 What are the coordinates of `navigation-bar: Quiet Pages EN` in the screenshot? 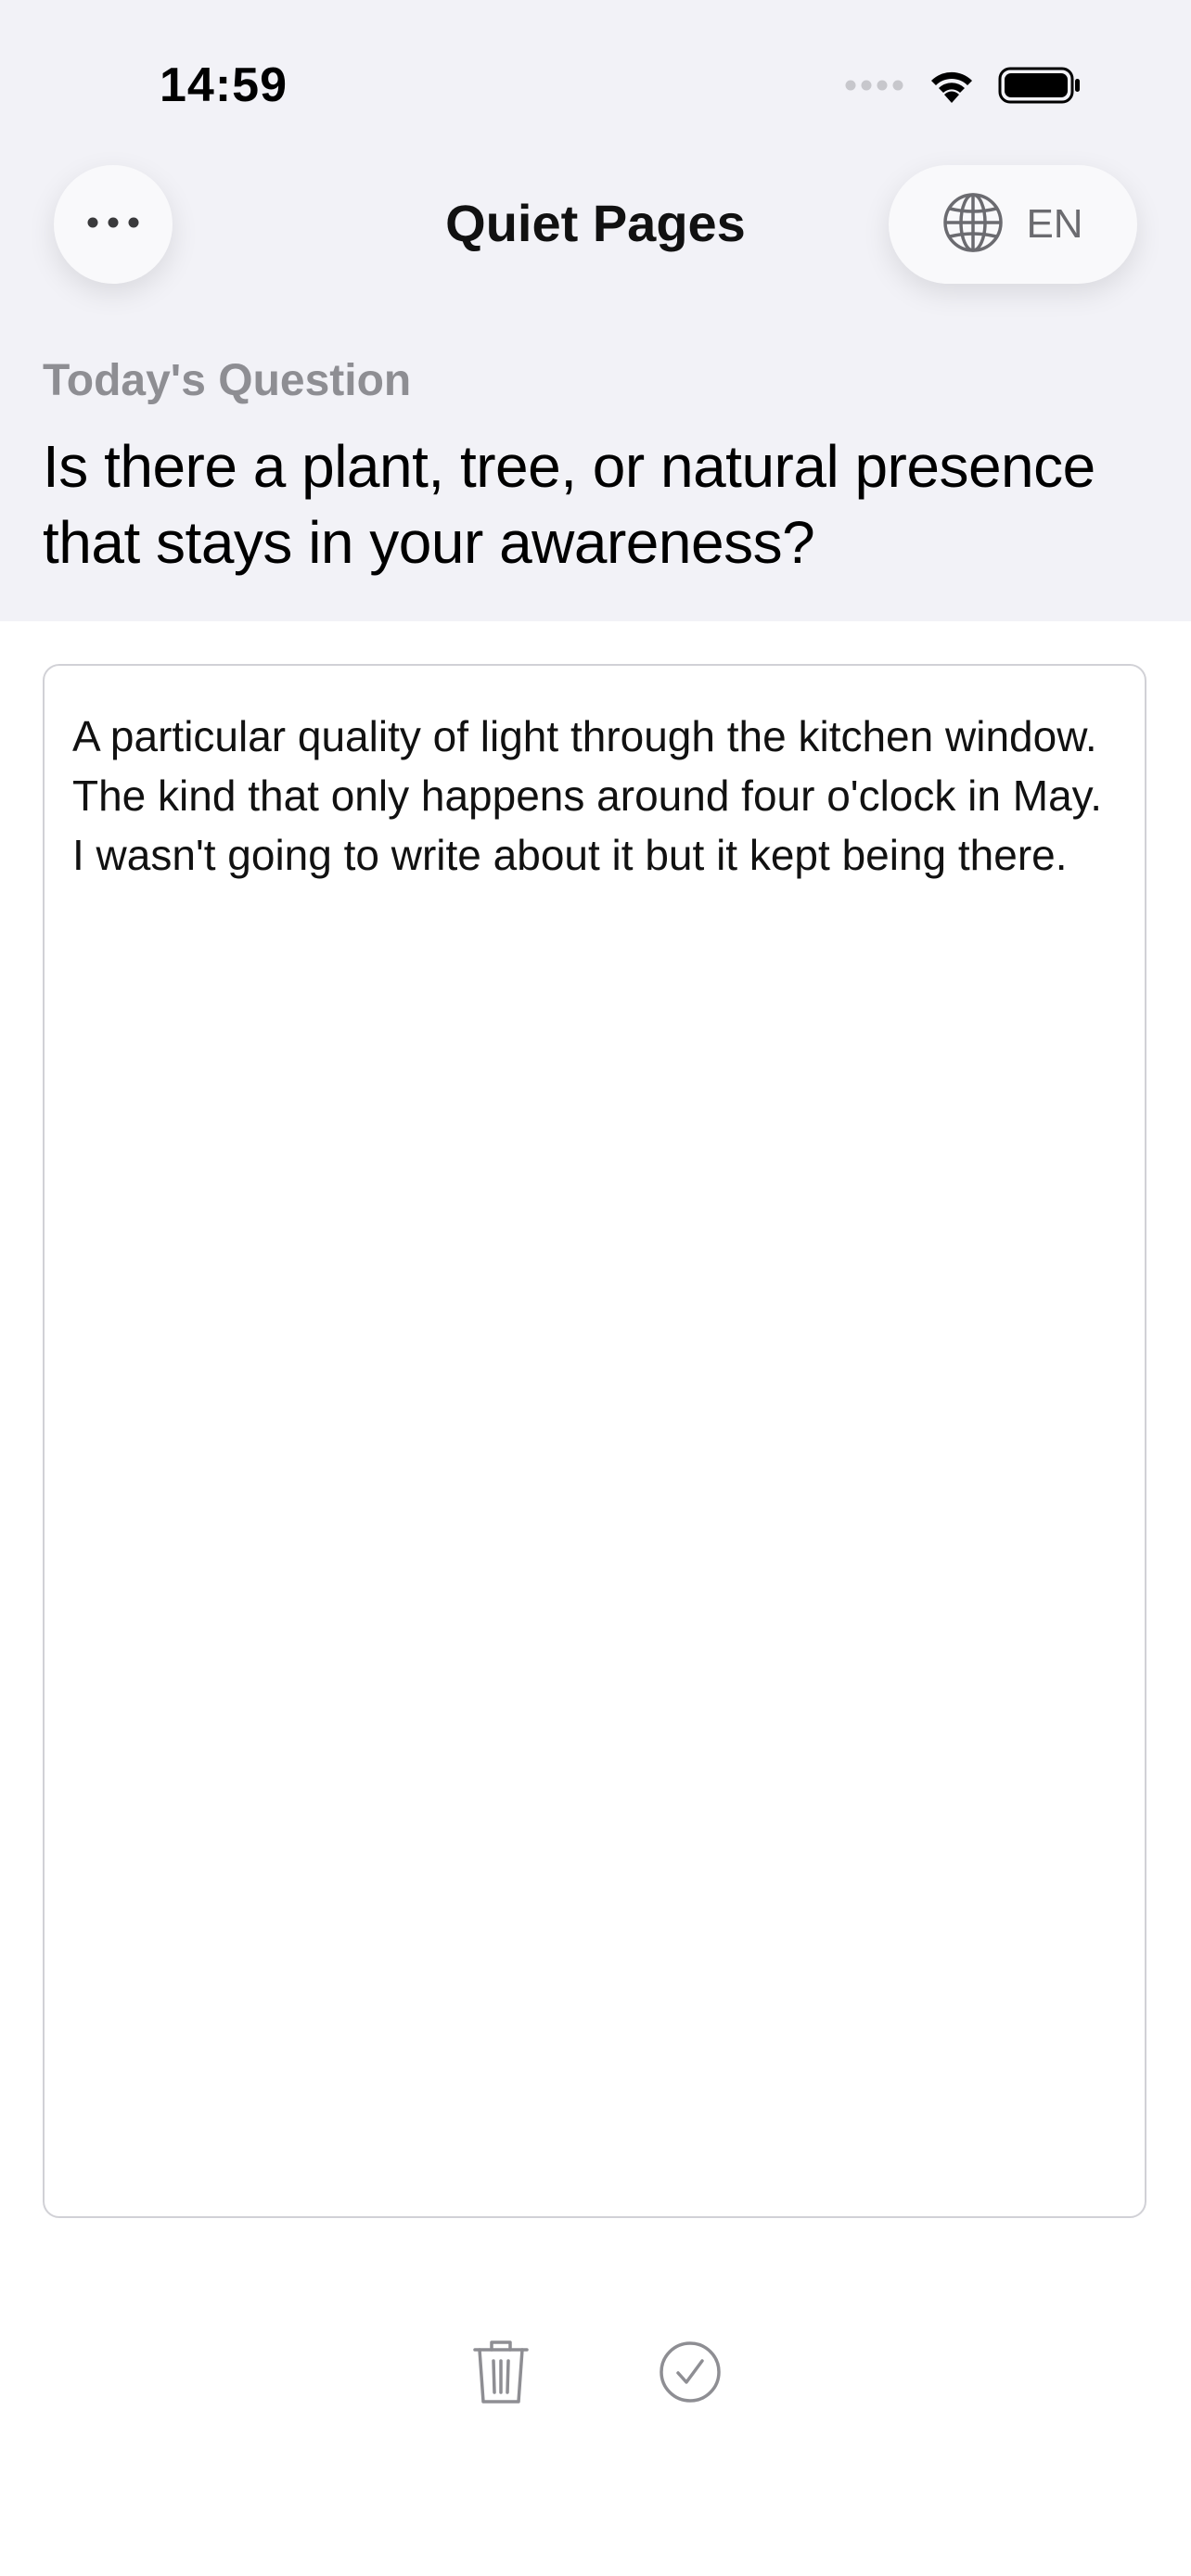 It's located at (595, 226).